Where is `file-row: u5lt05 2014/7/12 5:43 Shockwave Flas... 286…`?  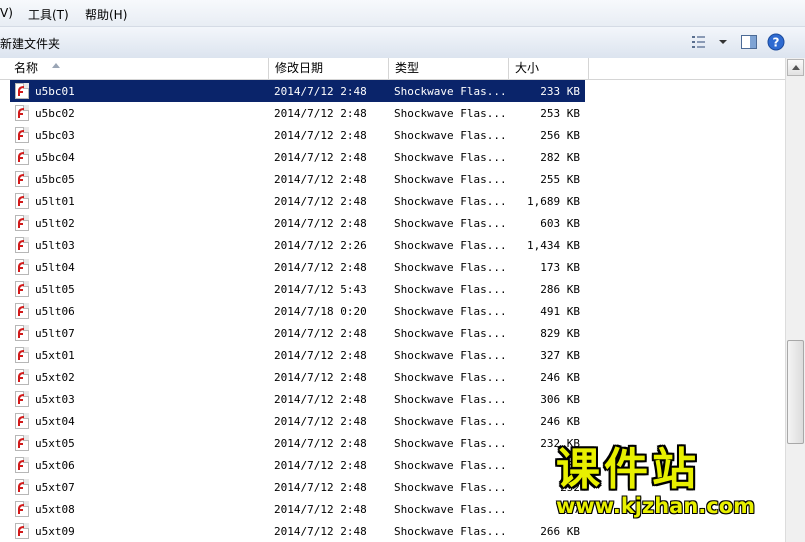
file-row: u5lt05 2014/7/12 5:43 Shockwave Flas... 286… is located at coordinates (297, 289).